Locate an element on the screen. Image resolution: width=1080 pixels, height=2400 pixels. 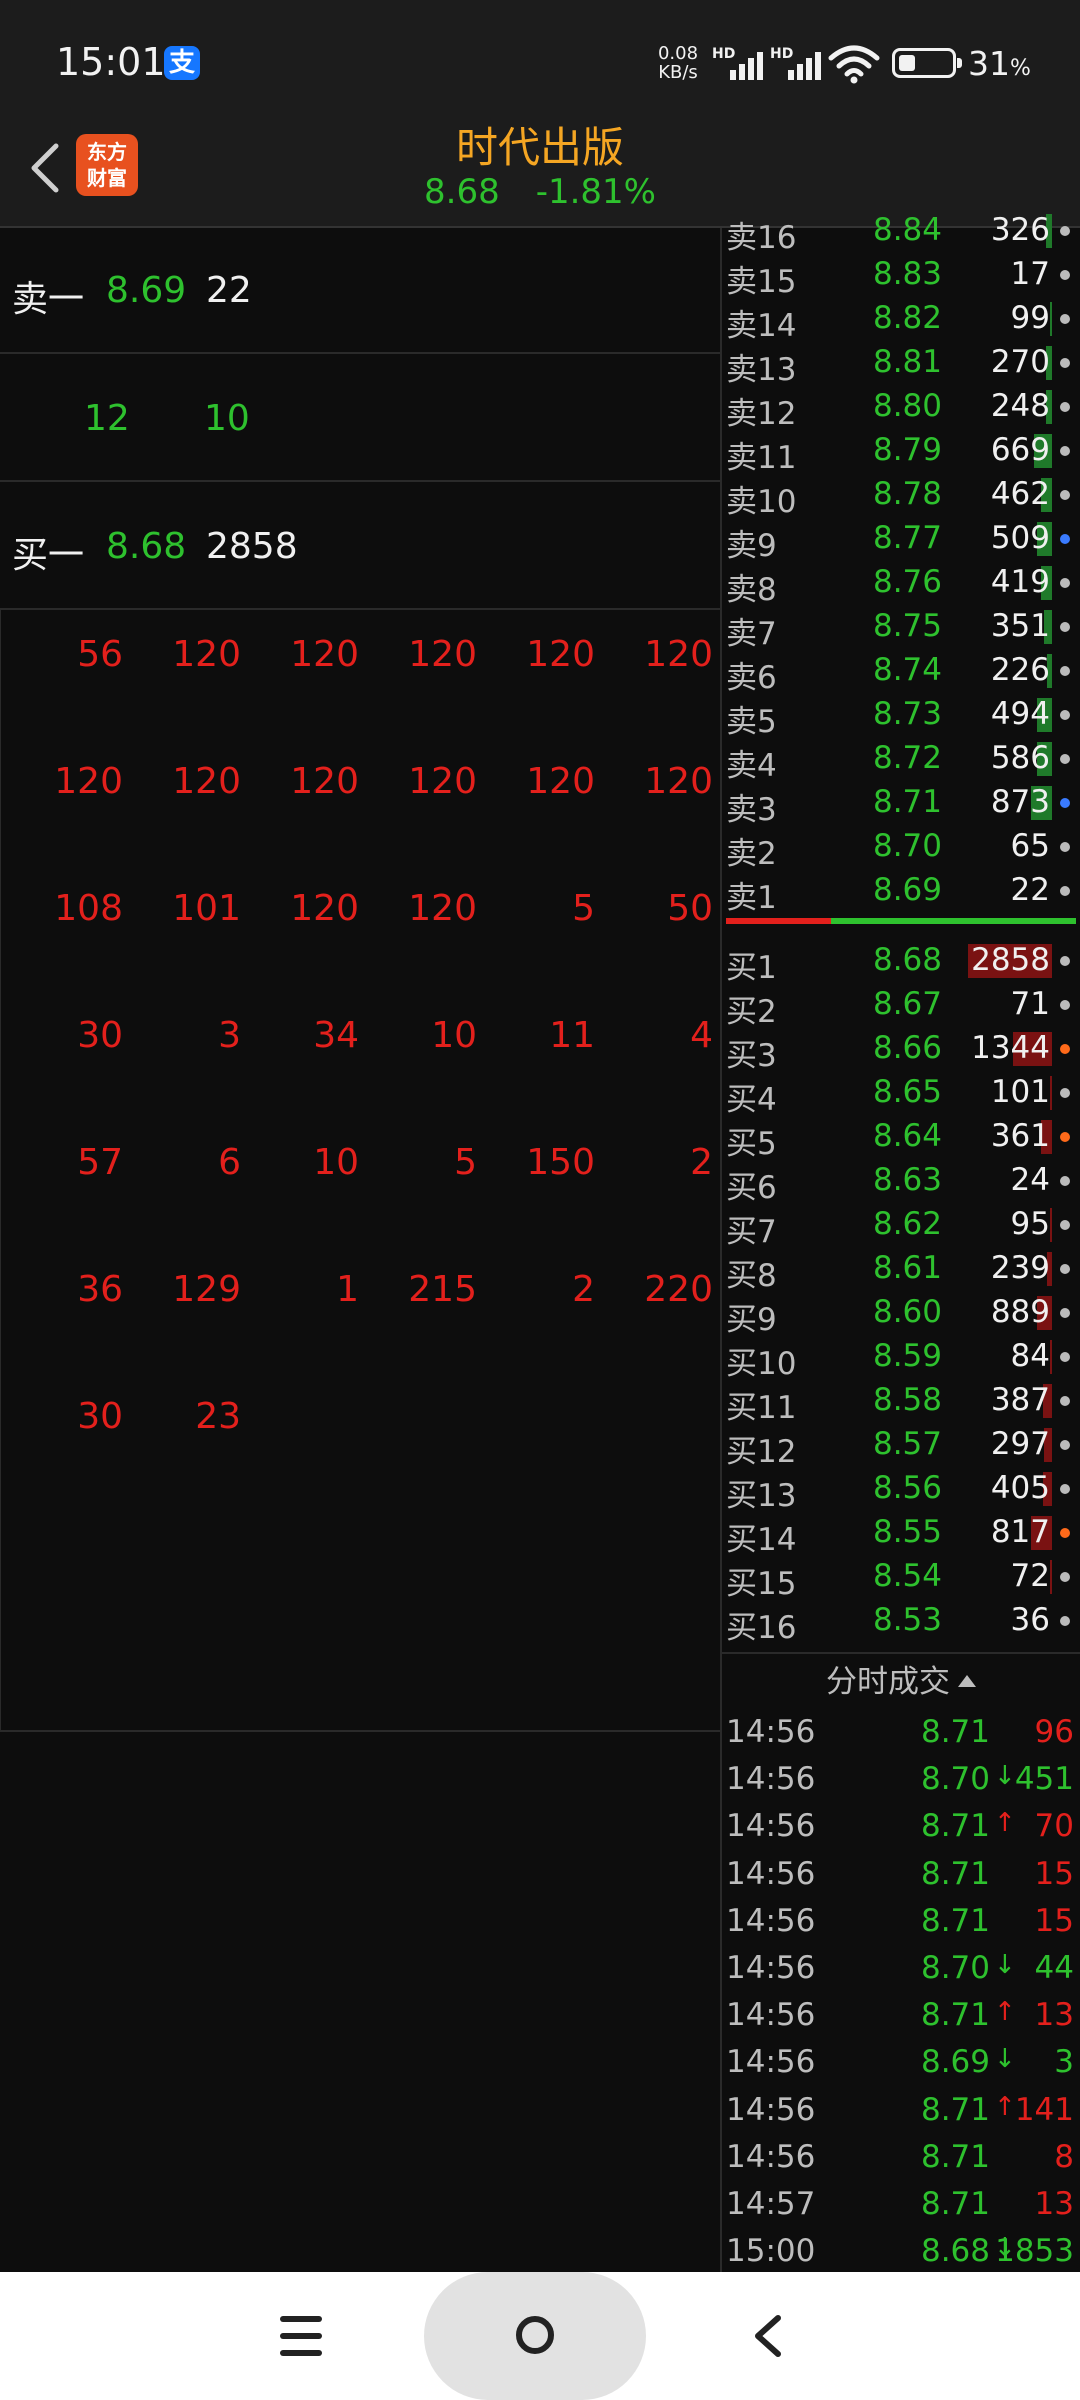
ask-level-row: 卖1 8.69 22 is located at coordinates (901, 892).